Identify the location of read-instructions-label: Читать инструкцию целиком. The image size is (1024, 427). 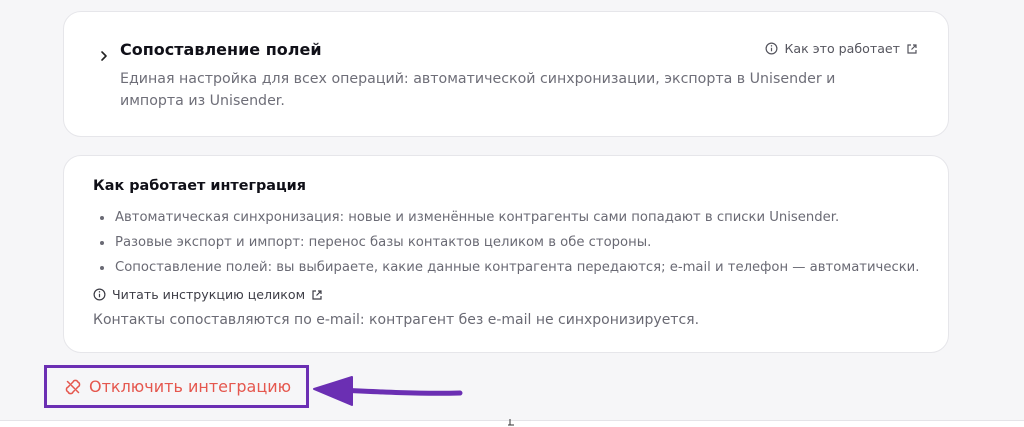
(209, 294).